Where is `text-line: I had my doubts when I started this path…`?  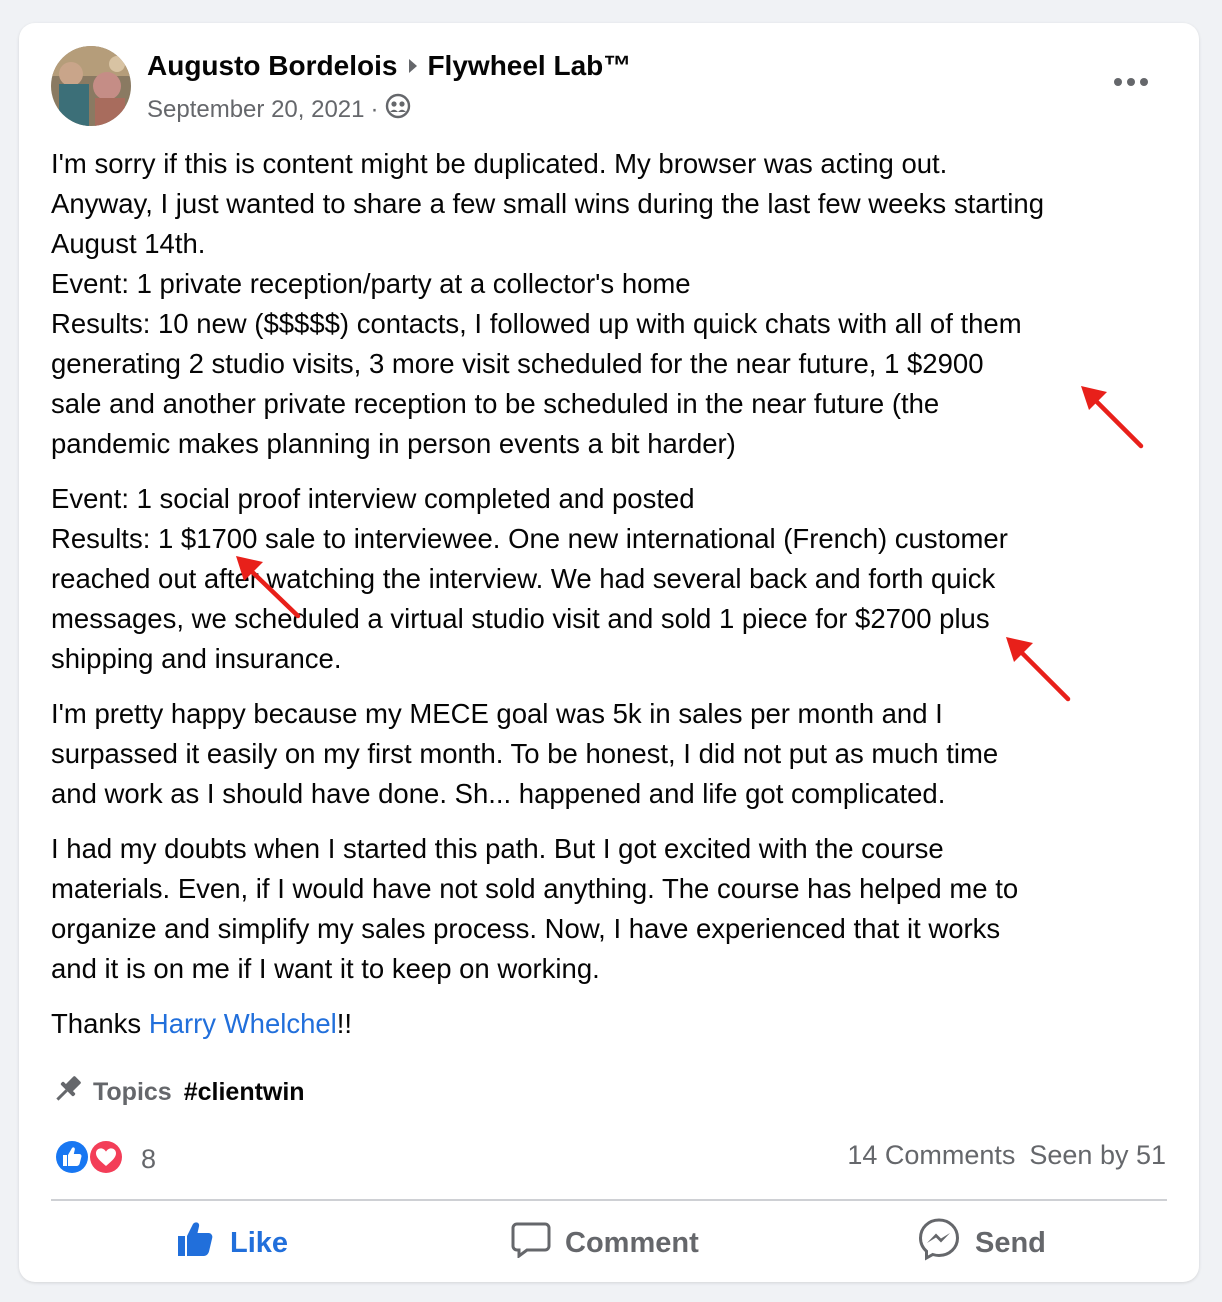 text-line: I had my doubts when I started this path… is located at coordinates (497, 848).